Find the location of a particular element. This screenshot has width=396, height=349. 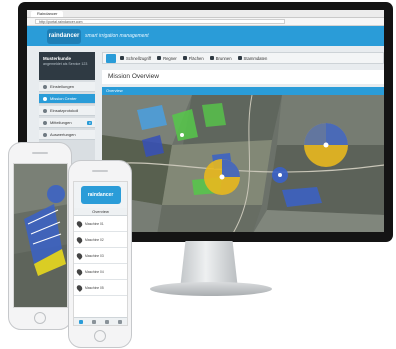

list-item: Maschine 05 is located at coordinates (100, 288).